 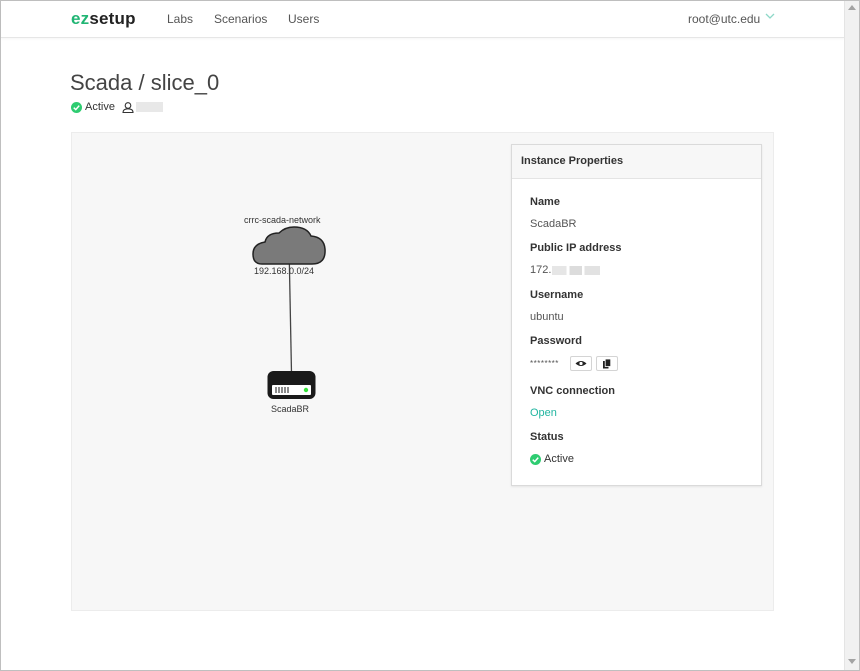 What do you see at coordinates (291, 385) in the screenshot?
I see `router-icon` at bounding box center [291, 385].